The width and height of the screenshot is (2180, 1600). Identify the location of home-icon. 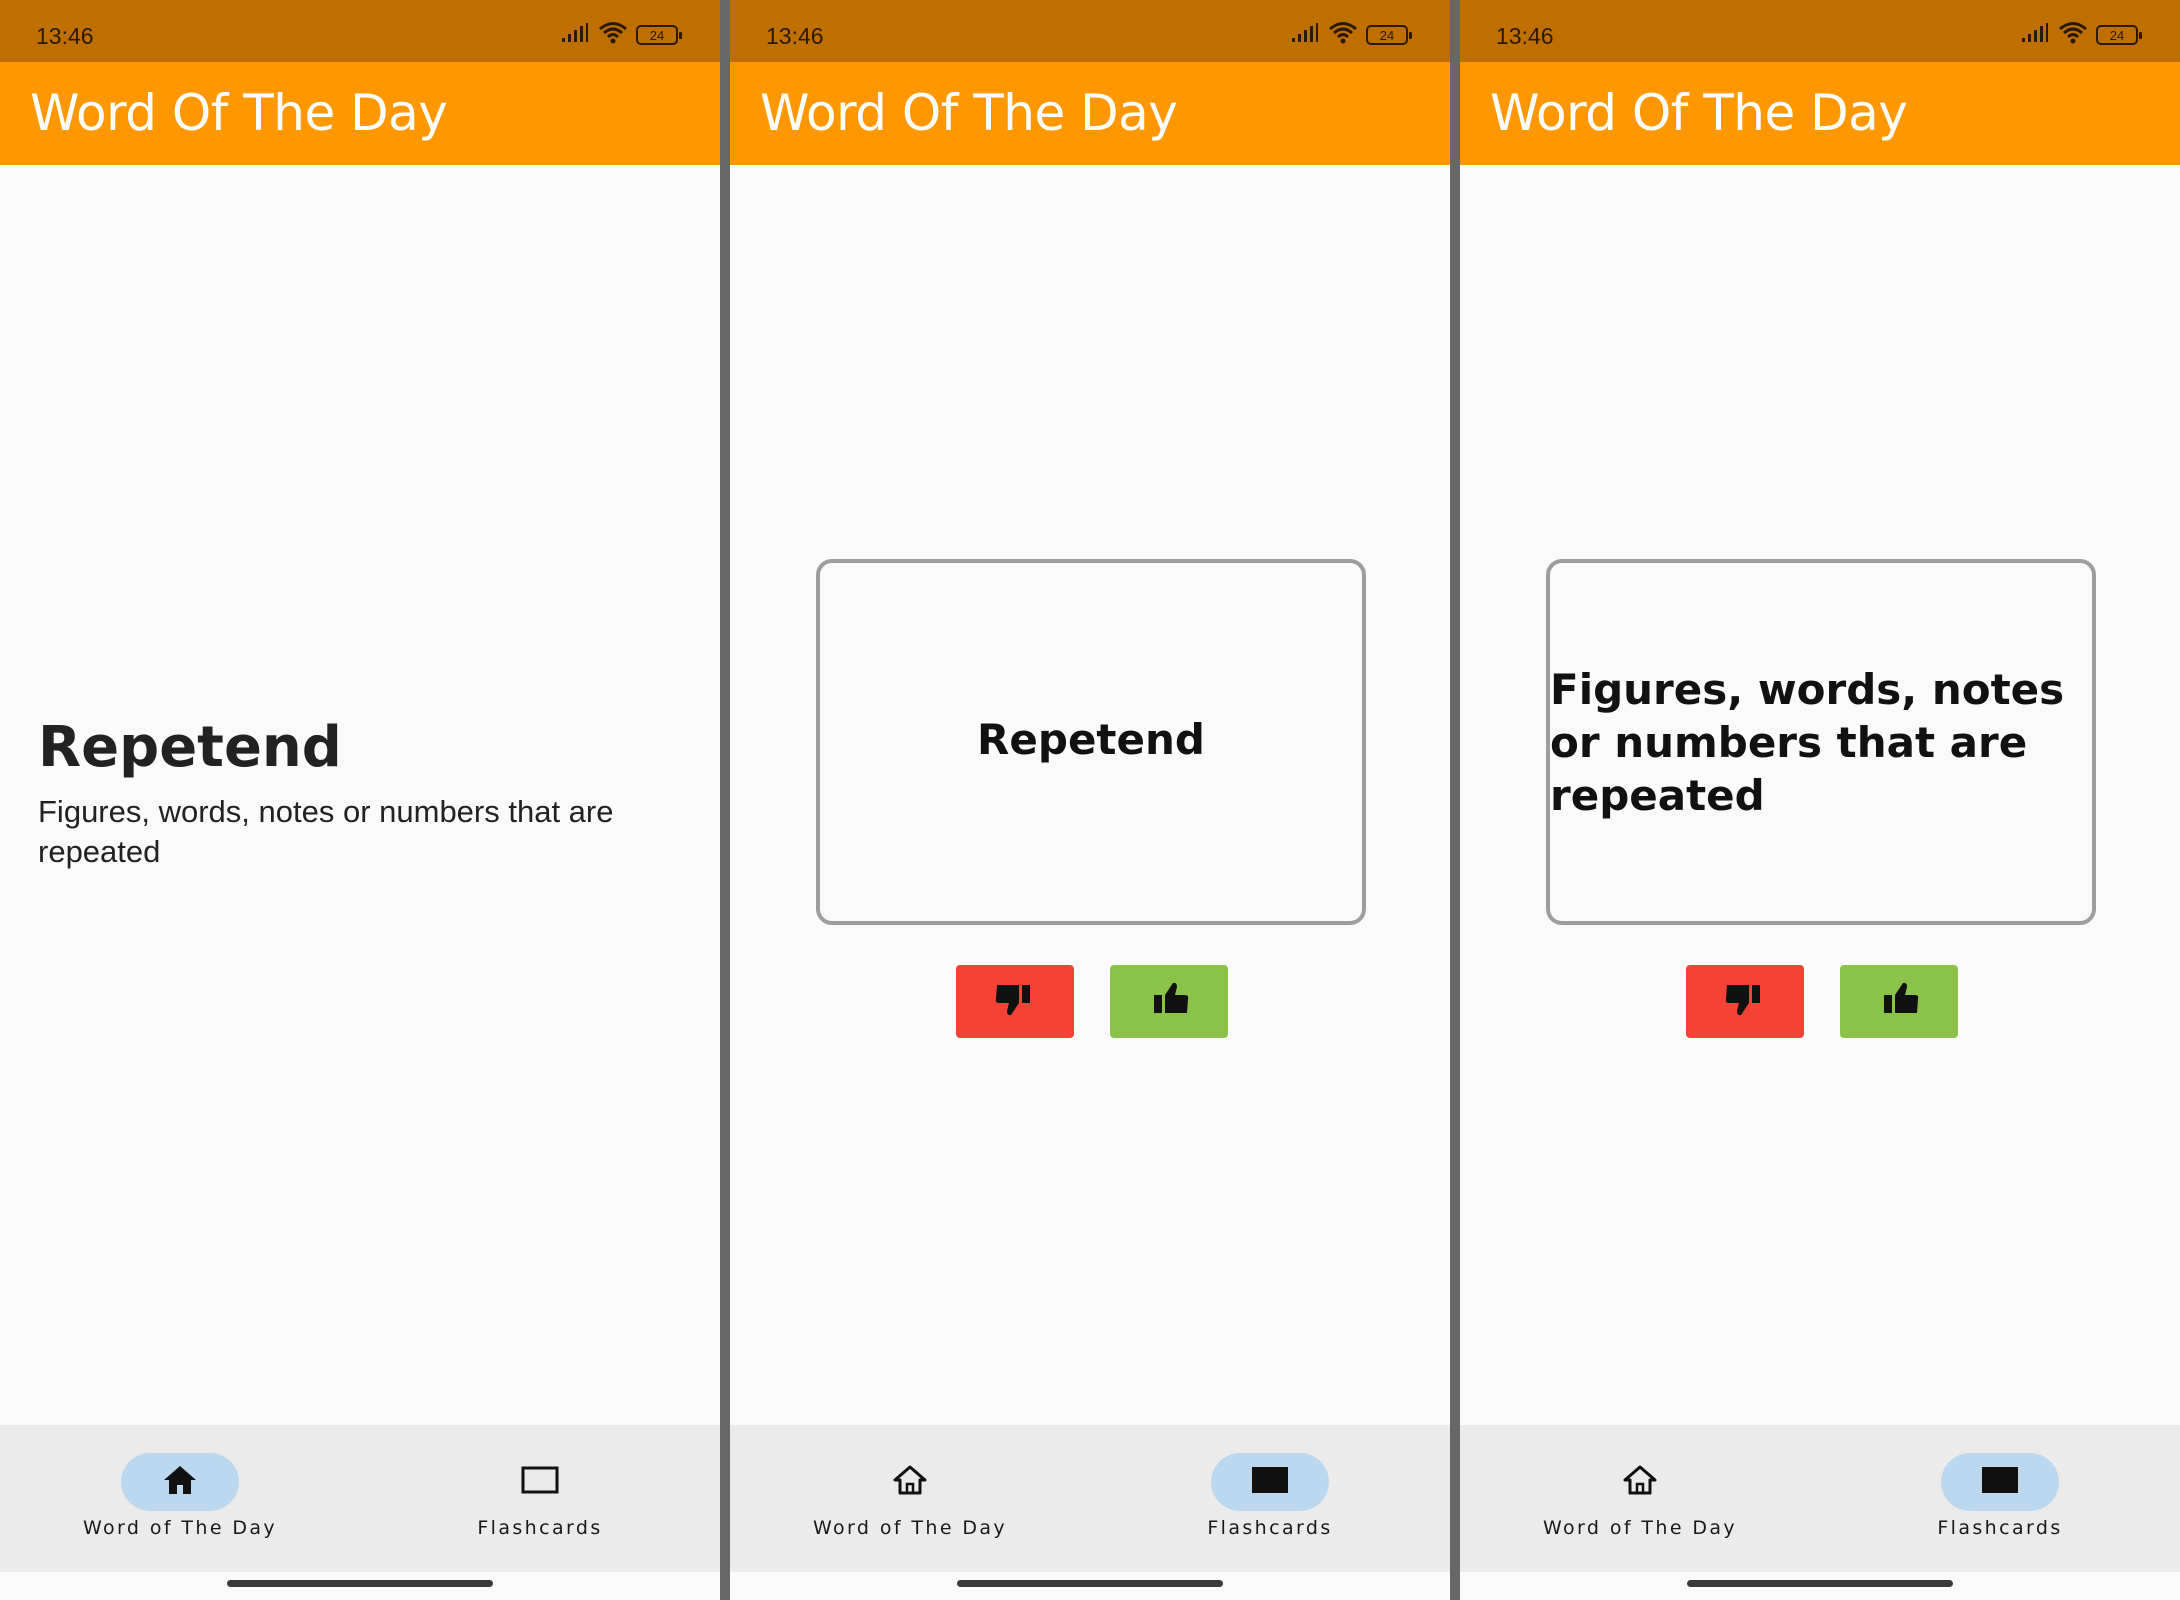
(180, 1482).